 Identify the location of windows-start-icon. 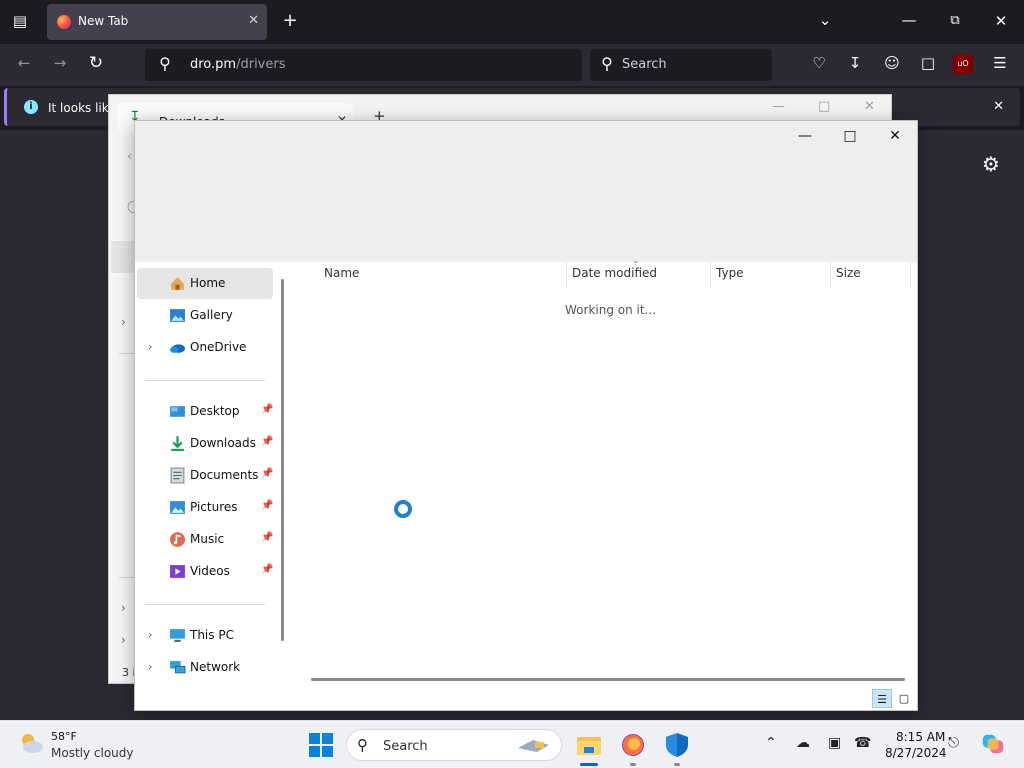
(321, 745).